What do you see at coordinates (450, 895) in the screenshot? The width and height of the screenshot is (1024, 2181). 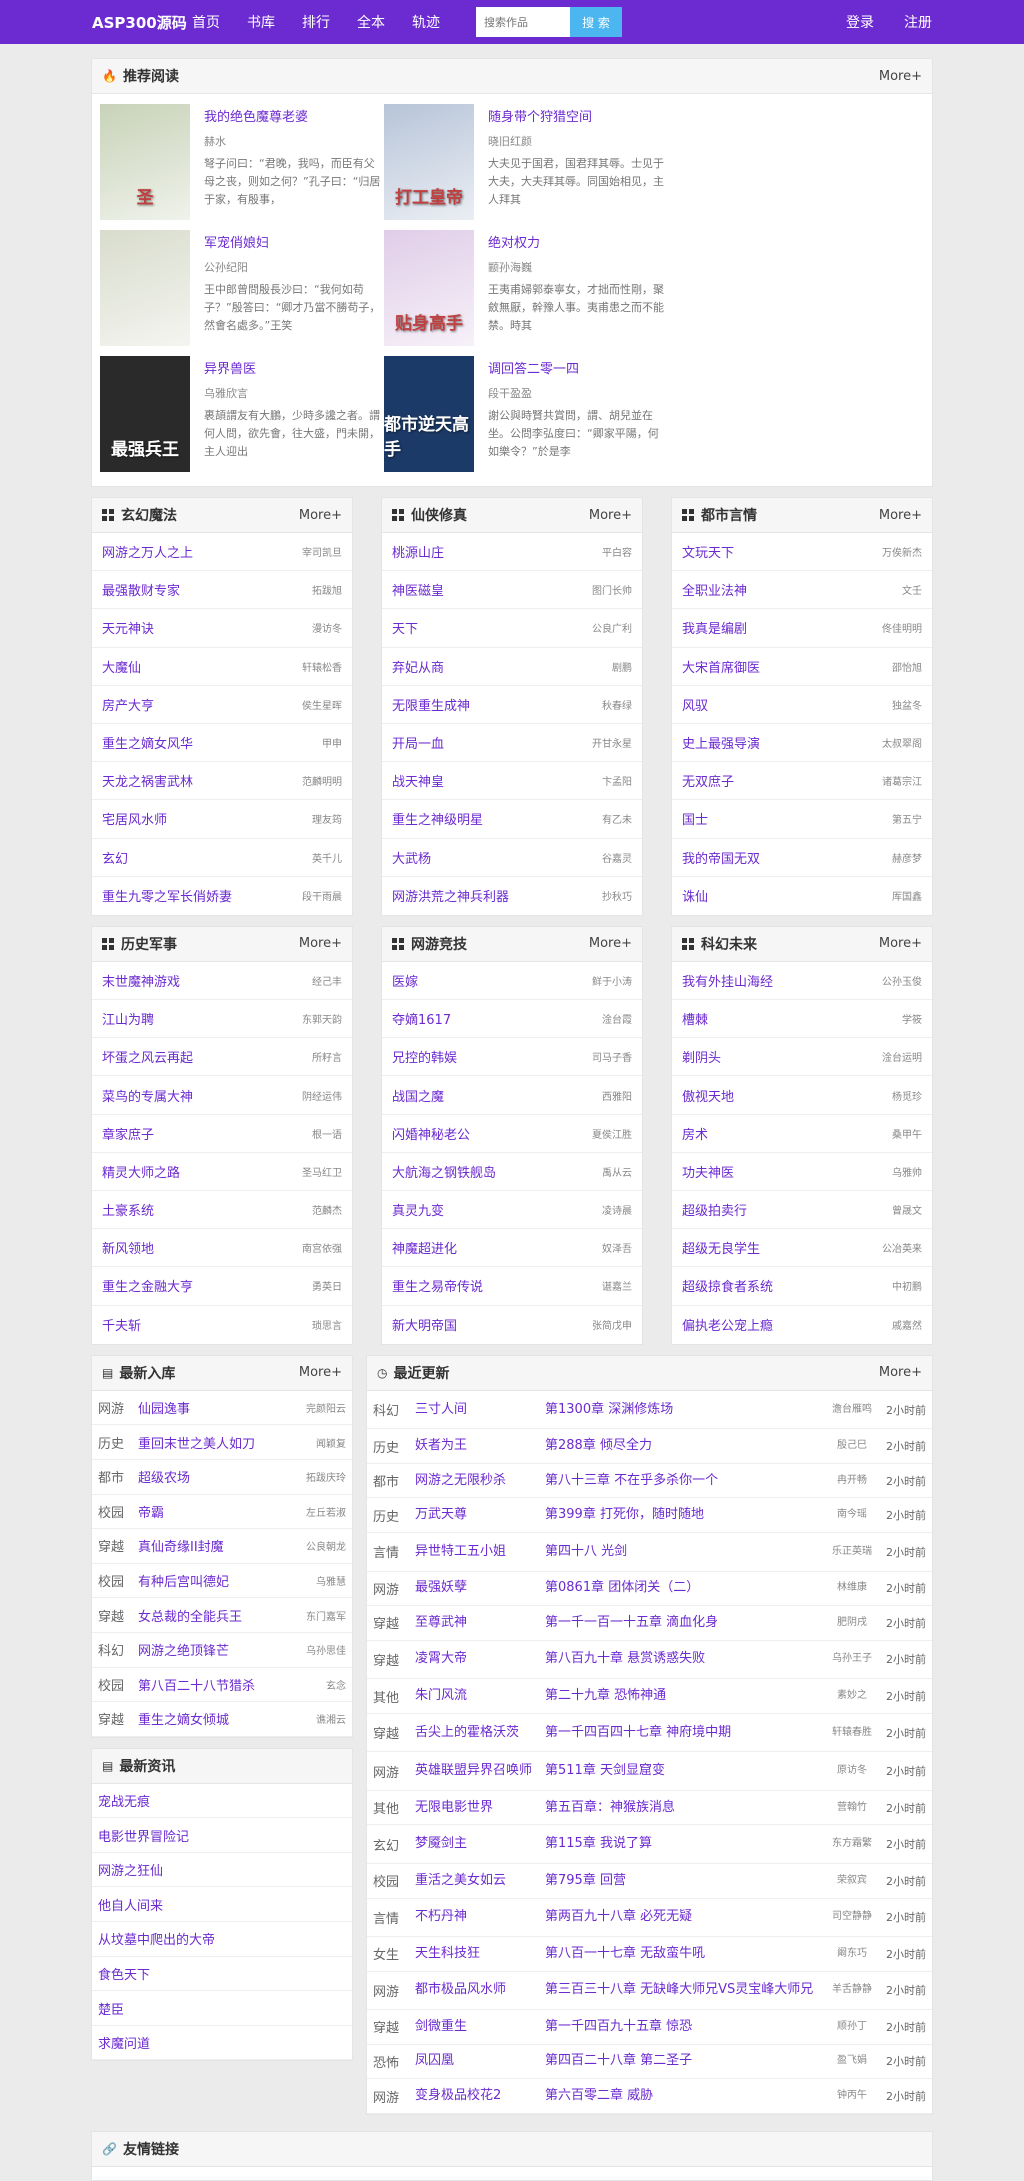 I see `book-title-link: 网游洪荒之神兵利器` at bounding box center [450, 895].